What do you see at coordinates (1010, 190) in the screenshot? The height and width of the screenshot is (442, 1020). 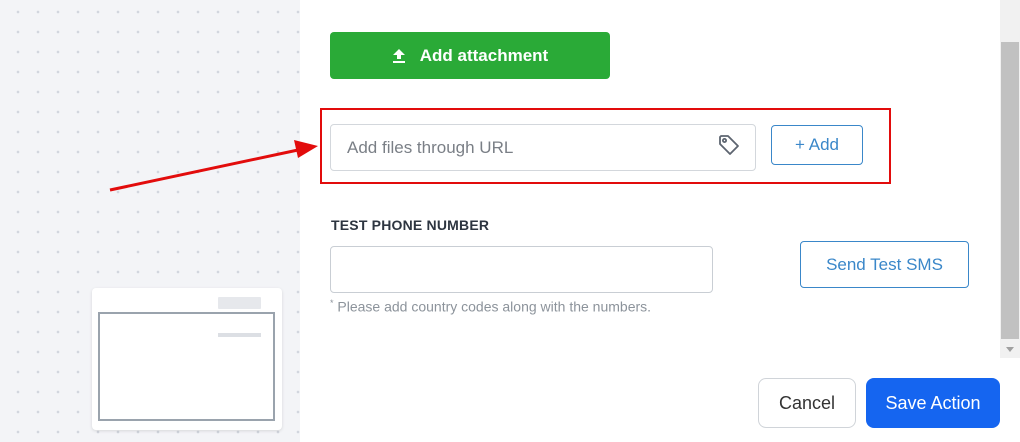 I see `scrollbar-thumb` at bounding box center [1010, 190].